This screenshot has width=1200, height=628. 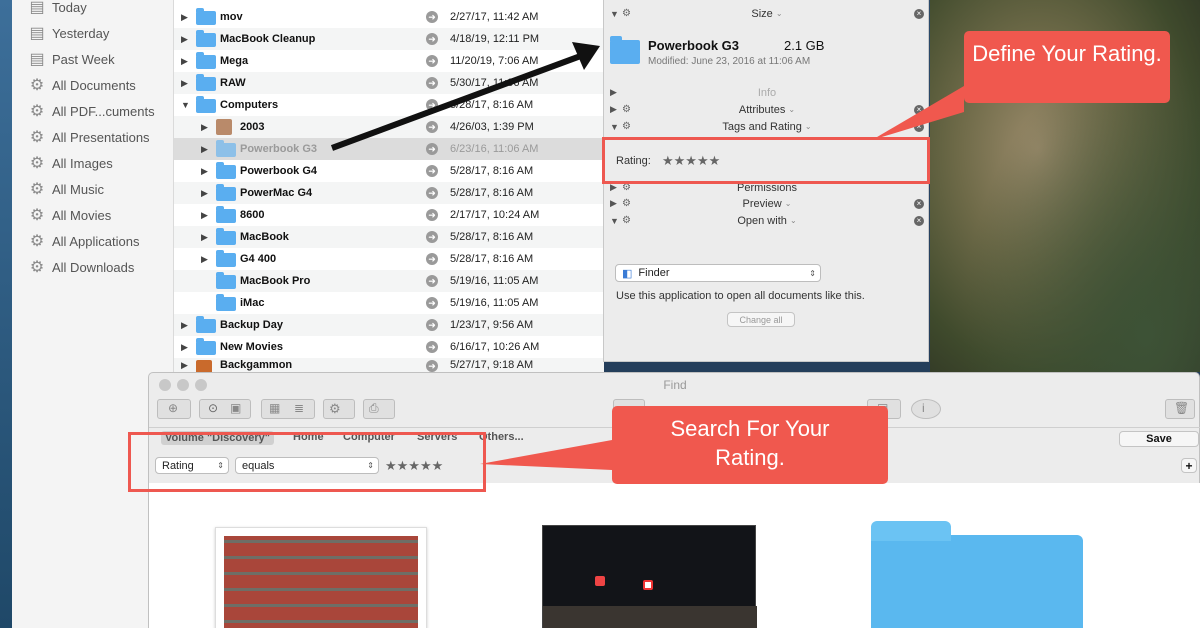 What do you see at coordinates (459, 101) in the screenshot?
I see `pointer-arrow-line` at bounding box center [459, 101].